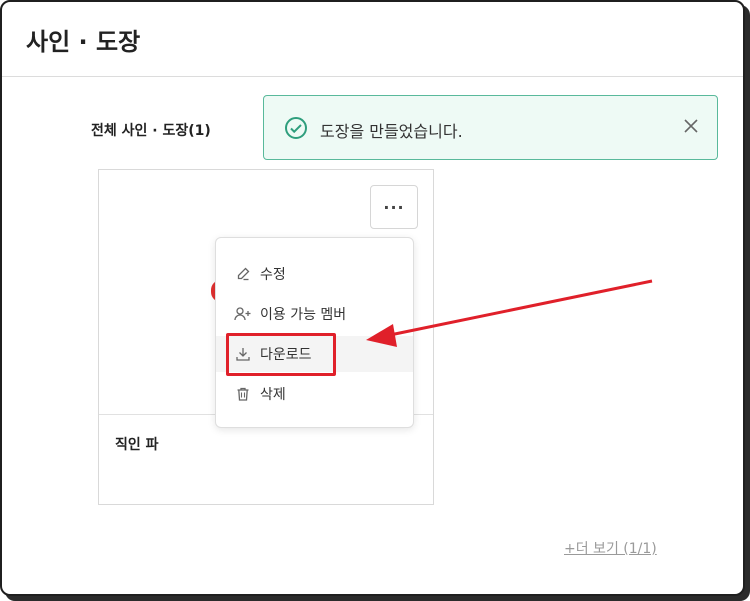 This screenshot has width=750, height=601. Describe the element at coordinates (137, 445) in the screenshot. I see `stamp-name: 직인 파` at that location.